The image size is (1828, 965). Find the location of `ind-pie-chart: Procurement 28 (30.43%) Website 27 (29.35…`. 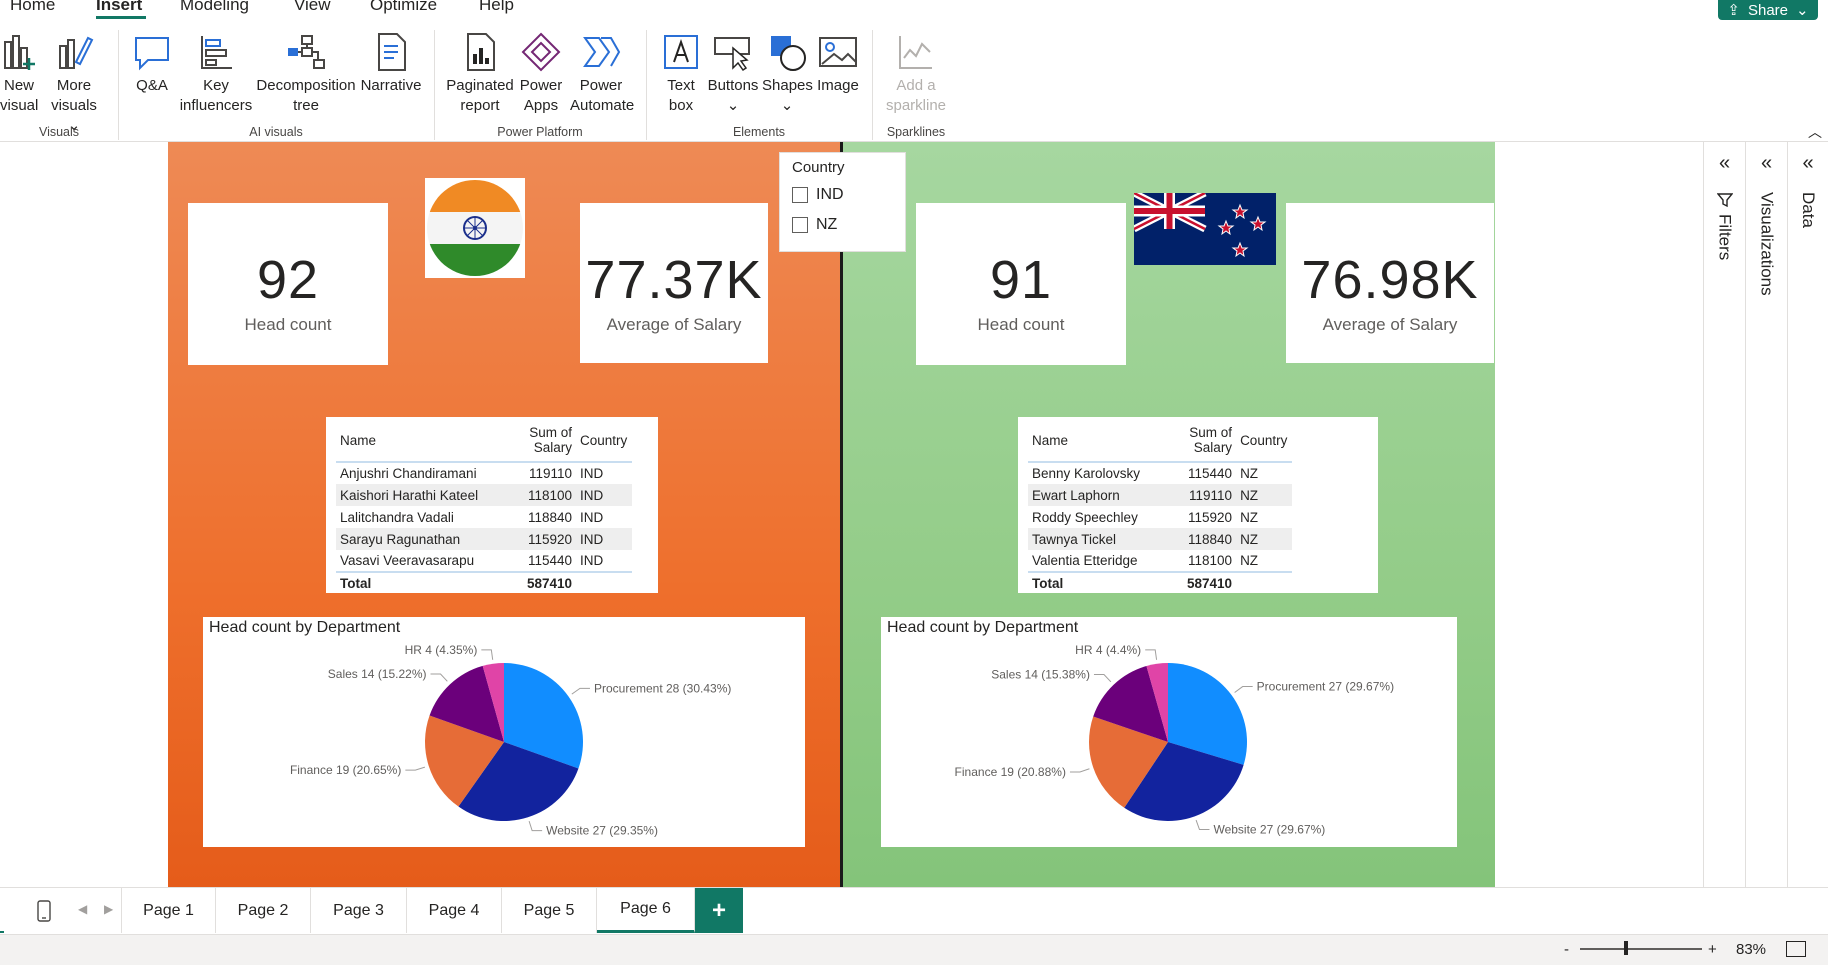

ind-pie-chart: Procurement 28 (30.43%) Website 27 (29.35… is located at coordinates (510, 740).